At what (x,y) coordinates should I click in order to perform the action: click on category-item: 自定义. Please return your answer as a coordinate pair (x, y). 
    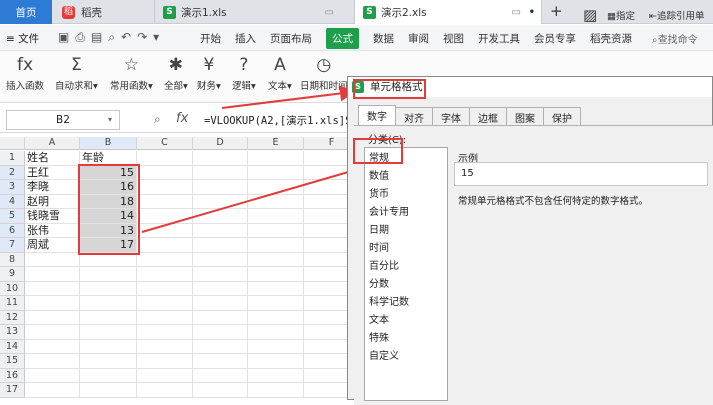
    Looking at the image, I should click on (384, 357).